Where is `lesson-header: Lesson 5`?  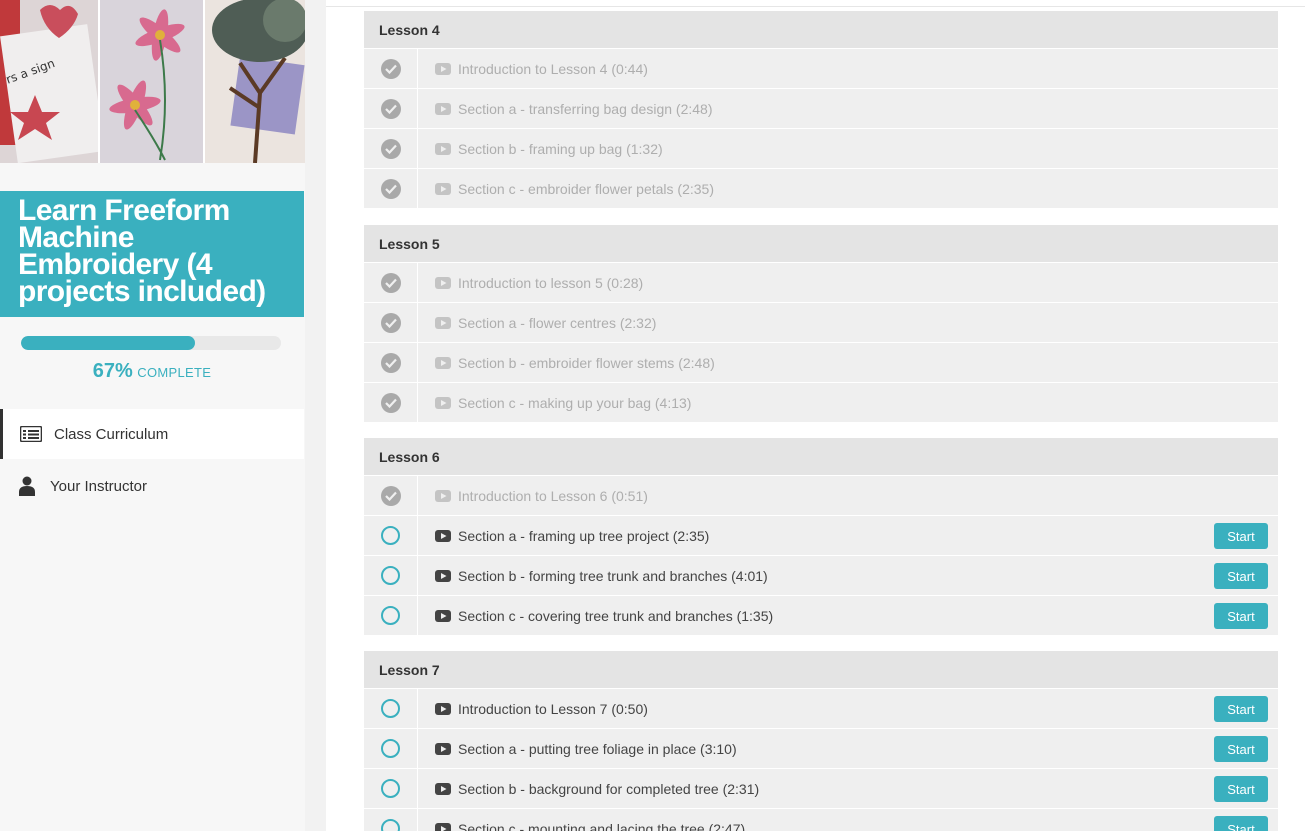 lesson-header: Lesson 5 is located at coordinates (821, 244).